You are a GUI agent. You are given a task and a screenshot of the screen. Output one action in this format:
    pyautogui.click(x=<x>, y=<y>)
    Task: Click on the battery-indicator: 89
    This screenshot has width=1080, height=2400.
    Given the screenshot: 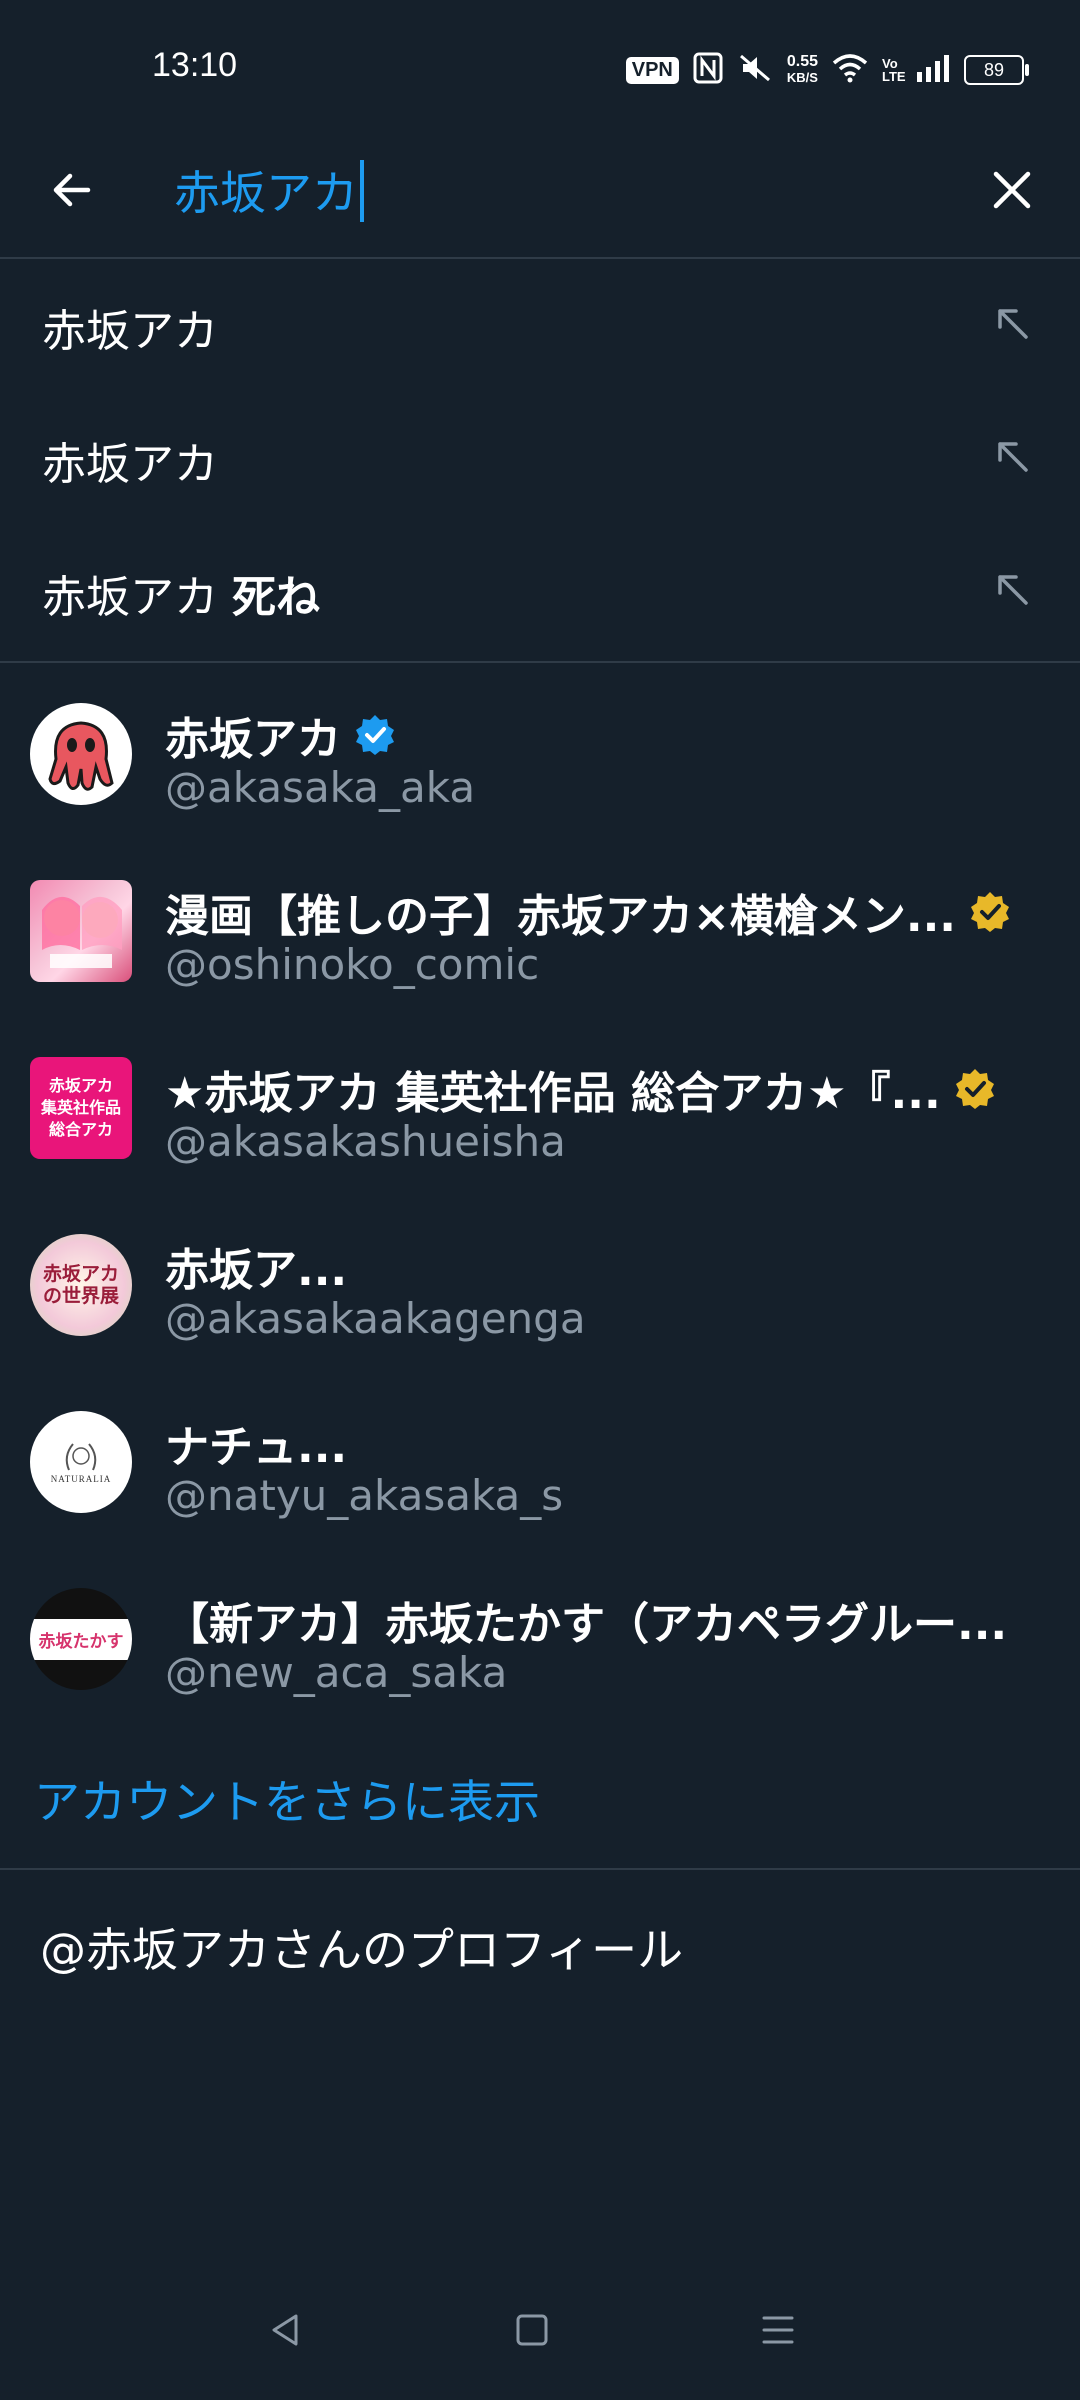 What is the action you would take?
    pyautogui.click(x=996, y=70)
    